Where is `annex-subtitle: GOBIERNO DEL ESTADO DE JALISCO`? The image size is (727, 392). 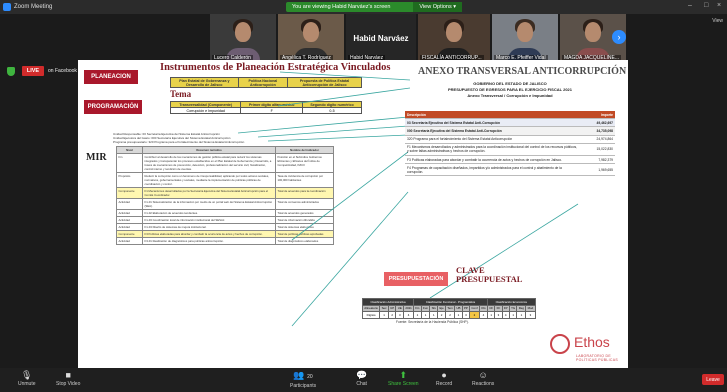 annex-subtitle: GOBIERNO DEL ESTADO DE JALISCO is located at coordinates (510, 83).